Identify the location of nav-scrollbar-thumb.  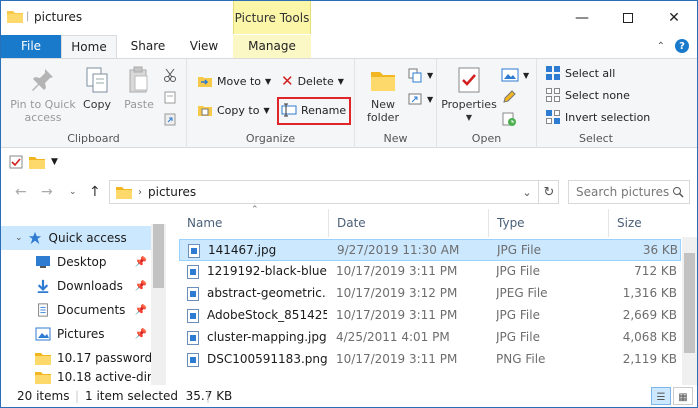
(158, 256).